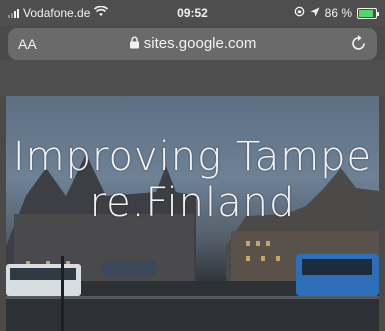 This screenshot has width=385, height=331. Describe the element at coordinates (136, 43) in the screenshot. I see `lock-icon` at that location.